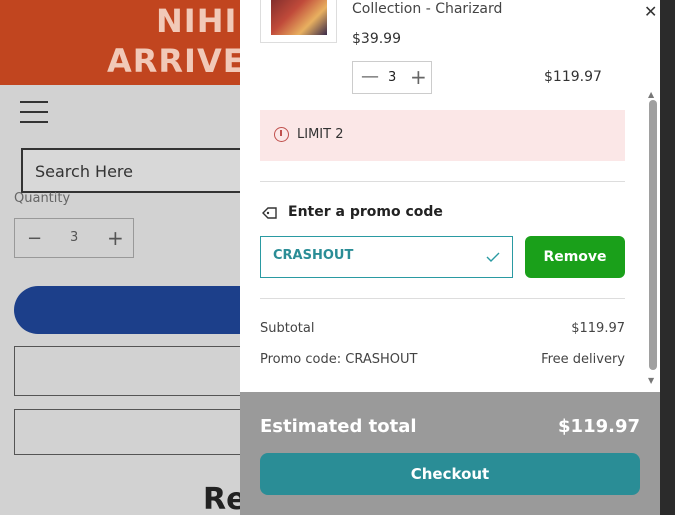 This screenshot has height=515, width=675. What do you see at coordinates (653, 235) in the screenshot?
I see `scroll-thumb` at bounding box center [653, 235].